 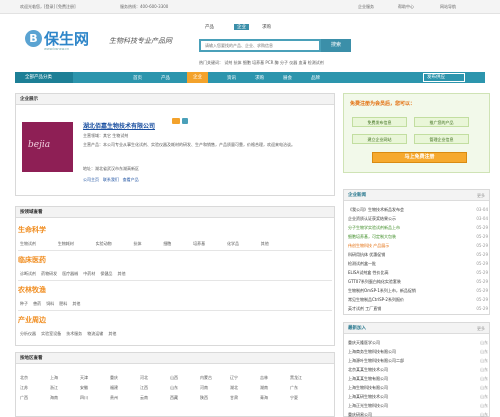 I want to click on region-link: 内蒙古, so click(x=206, y=378).